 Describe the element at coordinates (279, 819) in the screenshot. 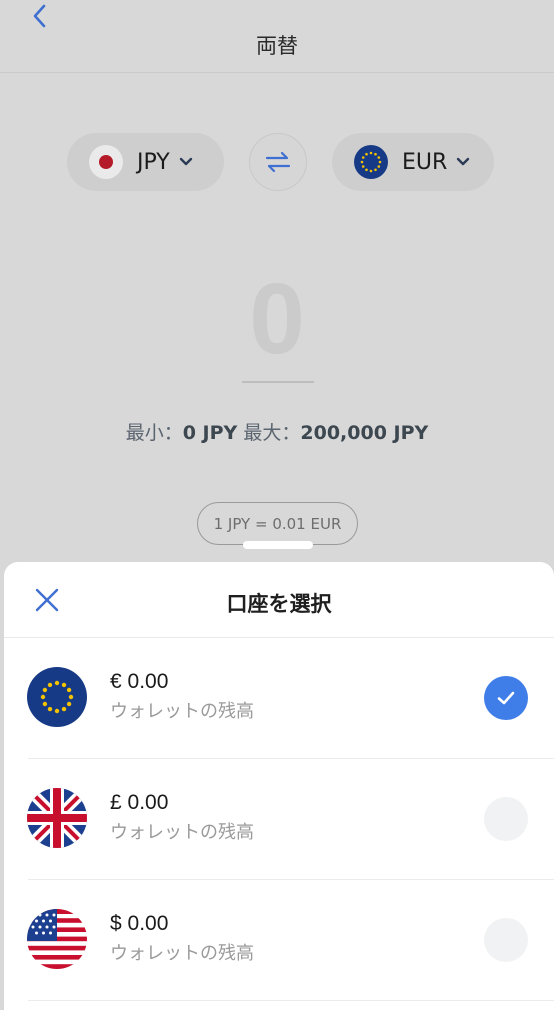

I see `account-item-gbp: £ 0.00 ウォレットの残高` at that location.